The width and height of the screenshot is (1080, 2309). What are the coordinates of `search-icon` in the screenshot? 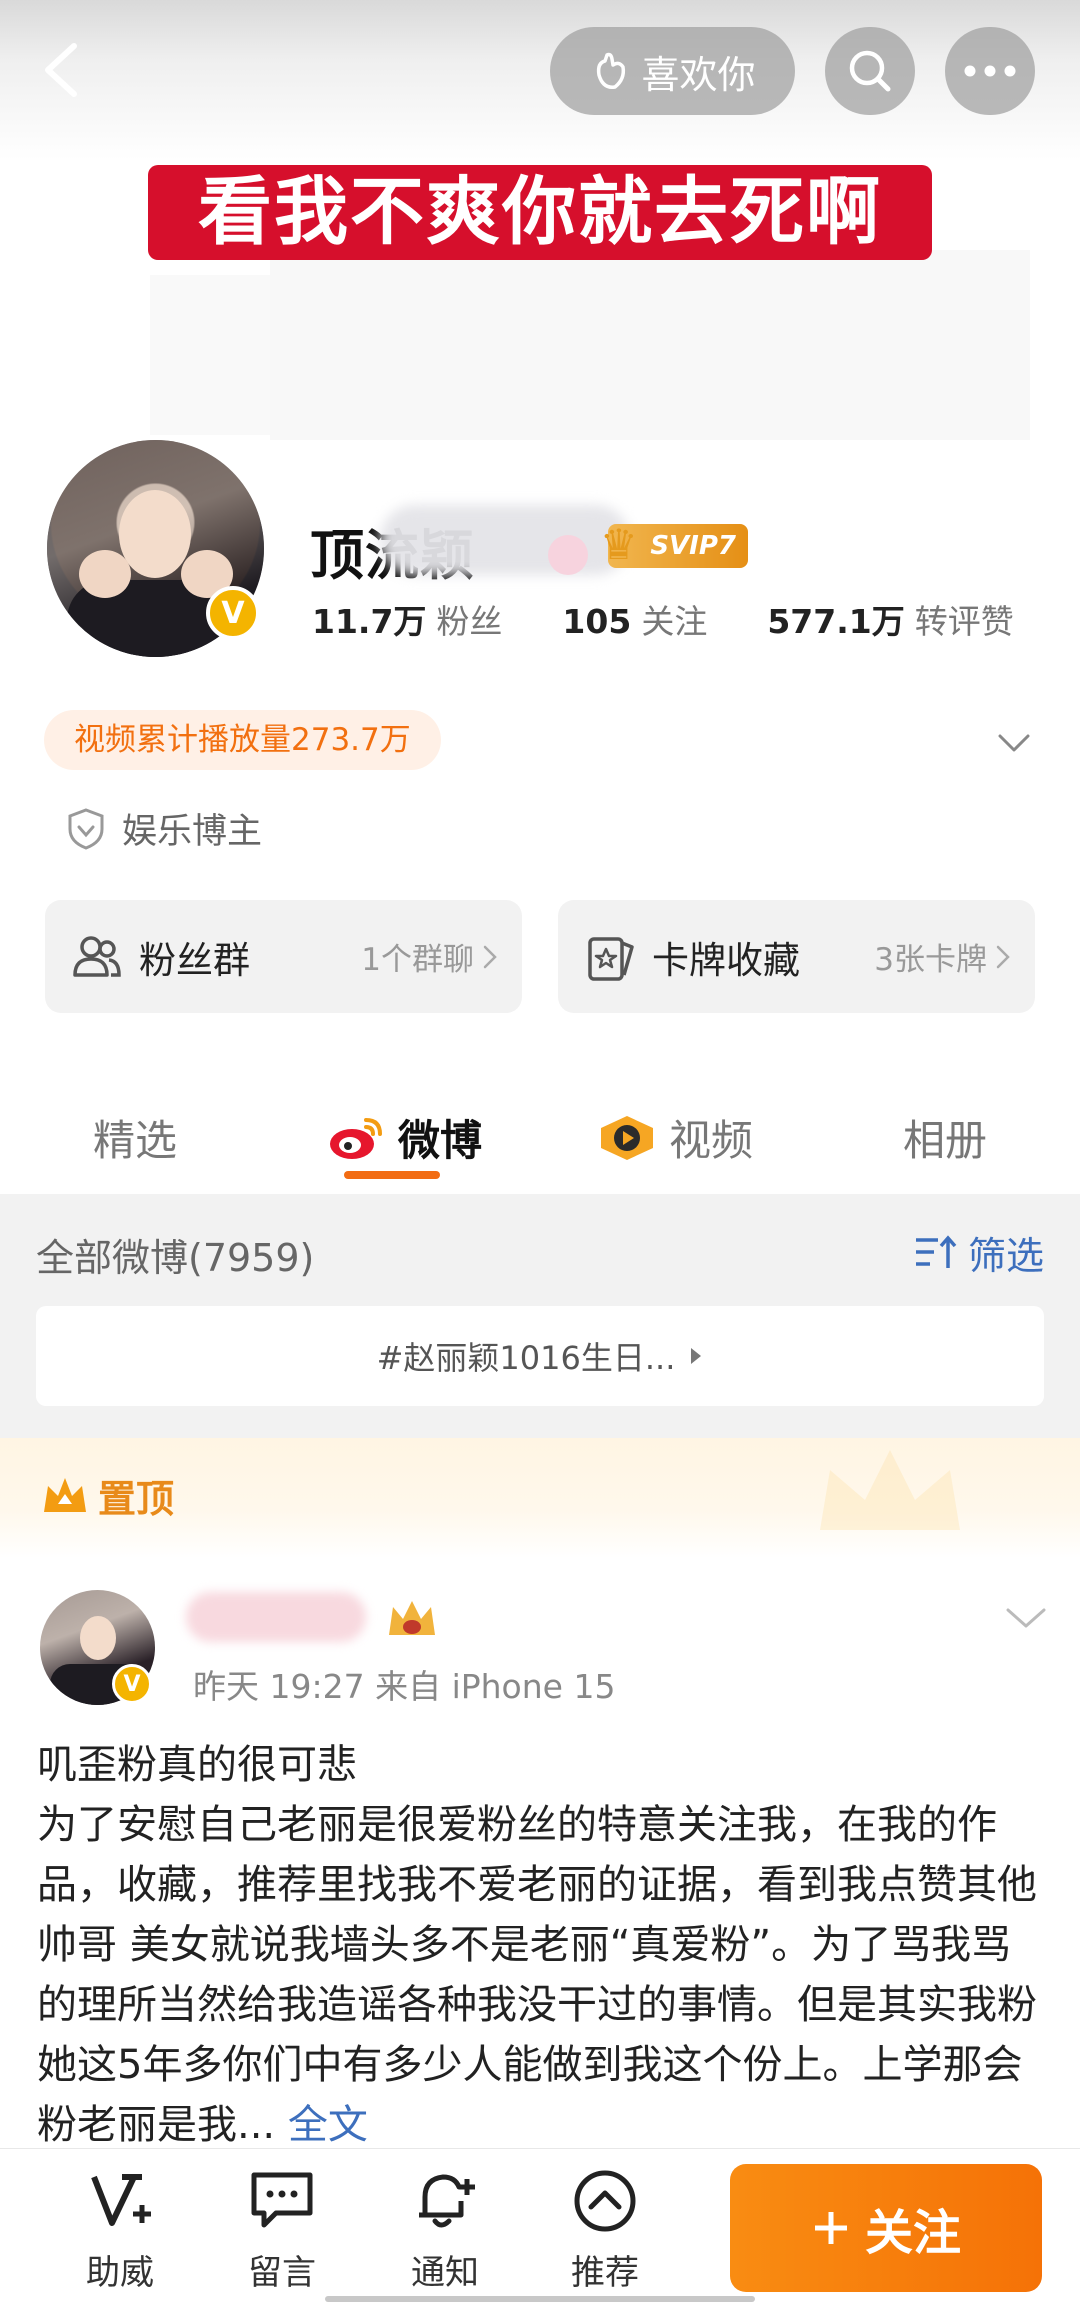 It's located at (870, 71).